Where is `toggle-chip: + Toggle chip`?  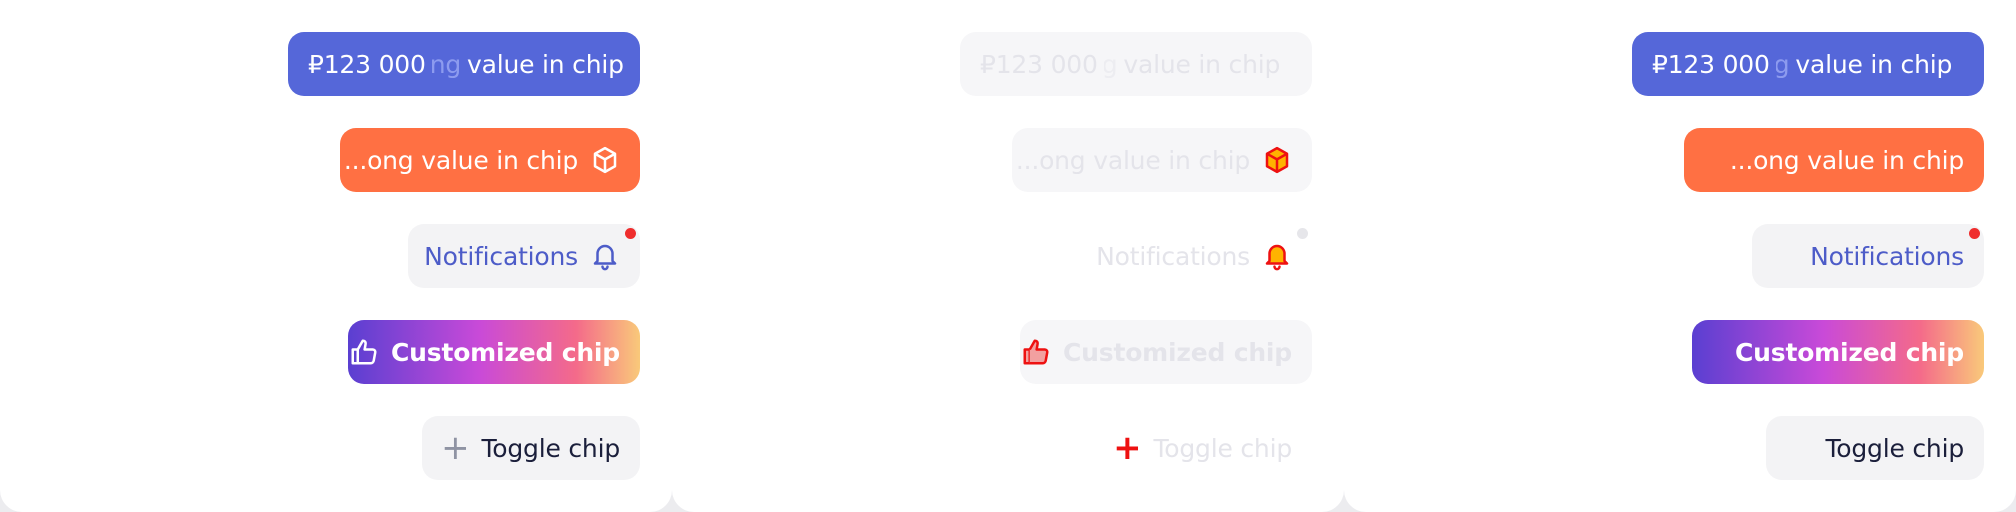 toggle-chip: + Toggle chip is located at coordinates (531, 448).